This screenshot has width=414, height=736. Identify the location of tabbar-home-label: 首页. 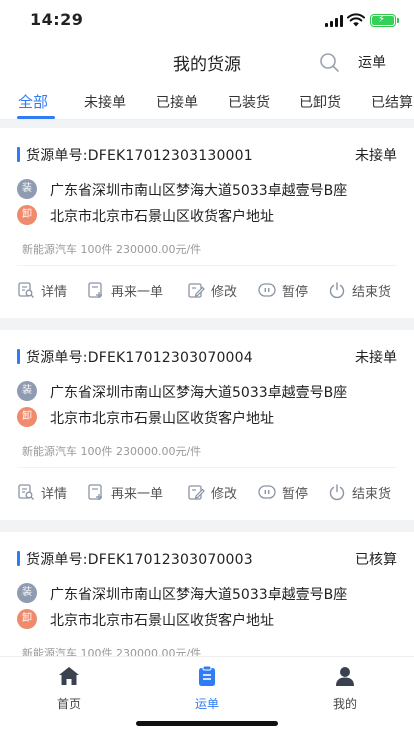
(68, 704).